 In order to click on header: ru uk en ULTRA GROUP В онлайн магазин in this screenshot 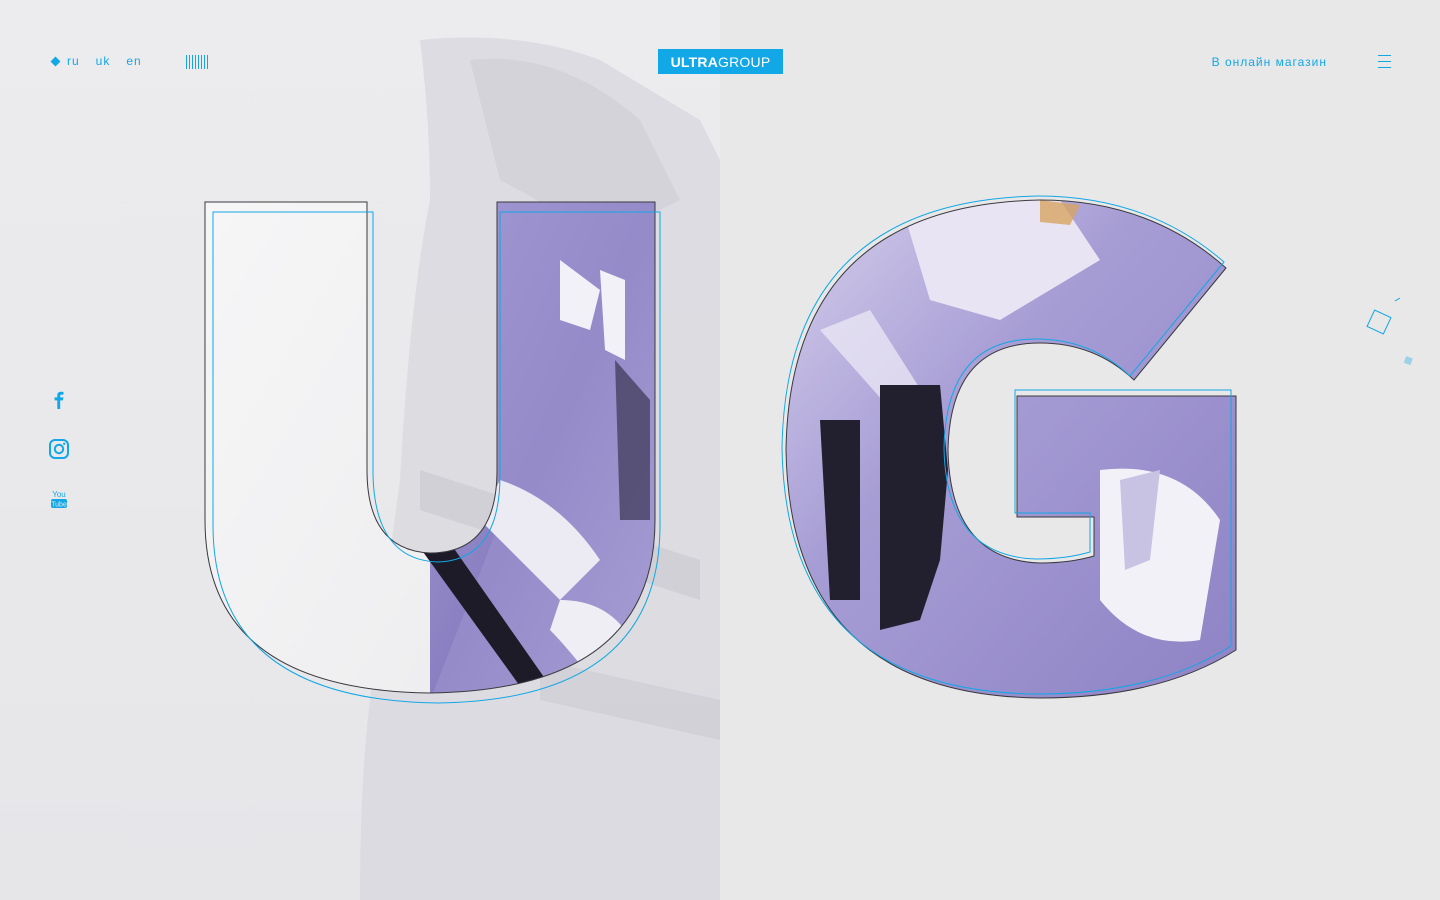, I will do `click(720, 60)`.